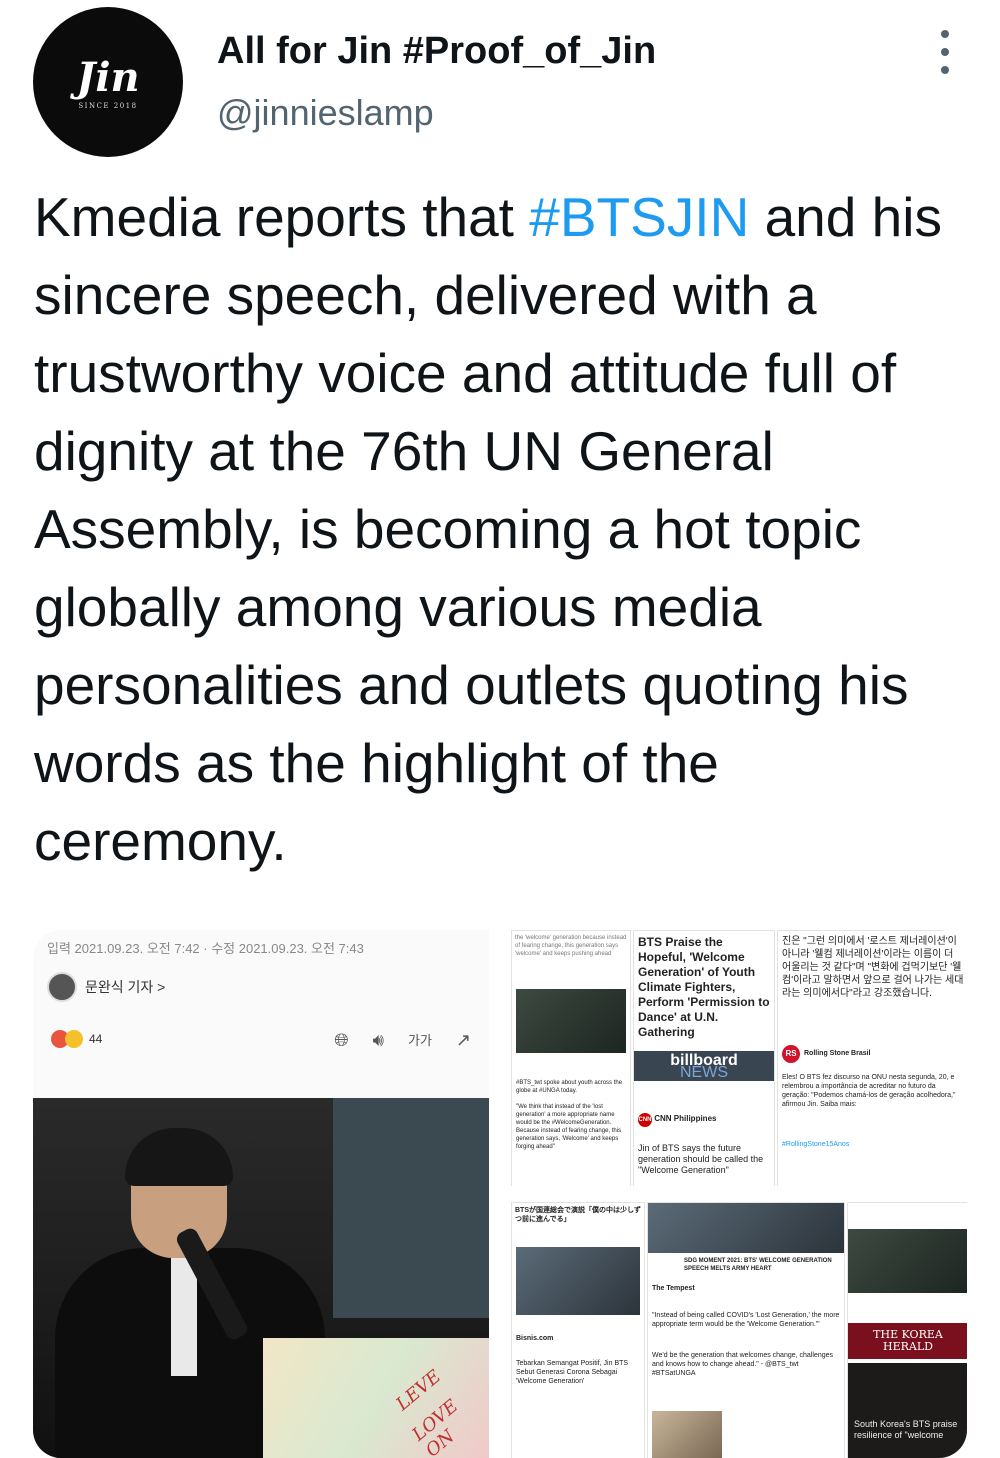 This screenshot has height=1458, width=1000. I want to click on cnn-name: CNN Philippines, so click(685, 1118).